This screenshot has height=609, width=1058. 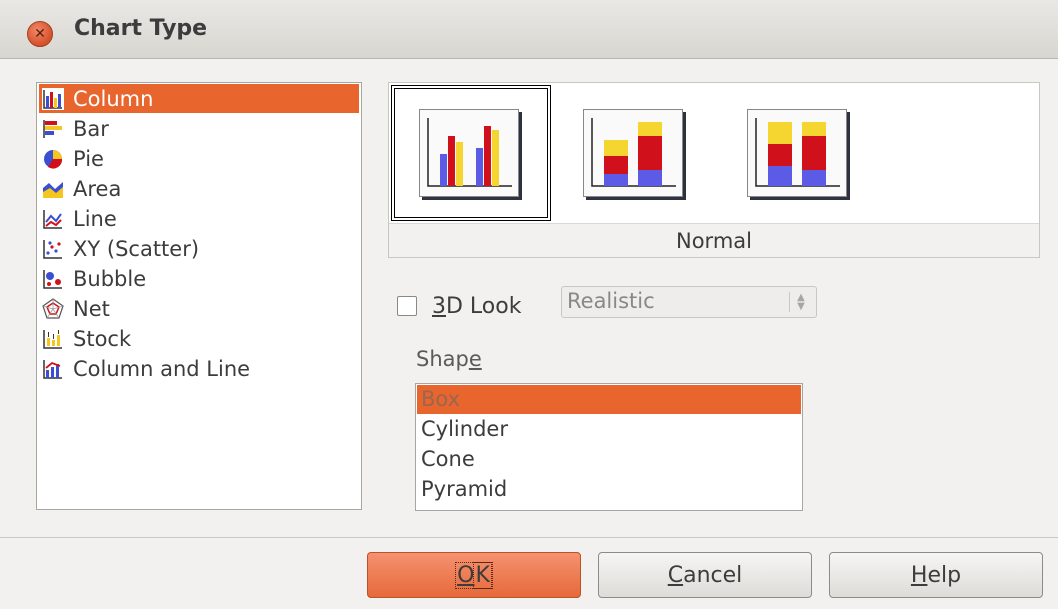 What do you see at coordinates (141, 28) in the screenshot?
I see `dialog-title: Chart Type` at bounding box center [141, 28].